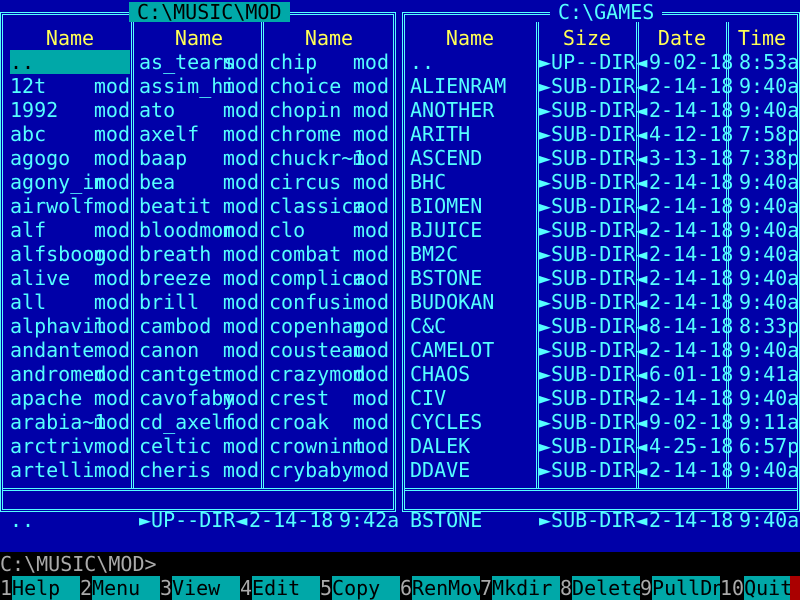 This screenshot has height=600, width=800. I want to click on file-item: chopin mod, so click(329, 110).